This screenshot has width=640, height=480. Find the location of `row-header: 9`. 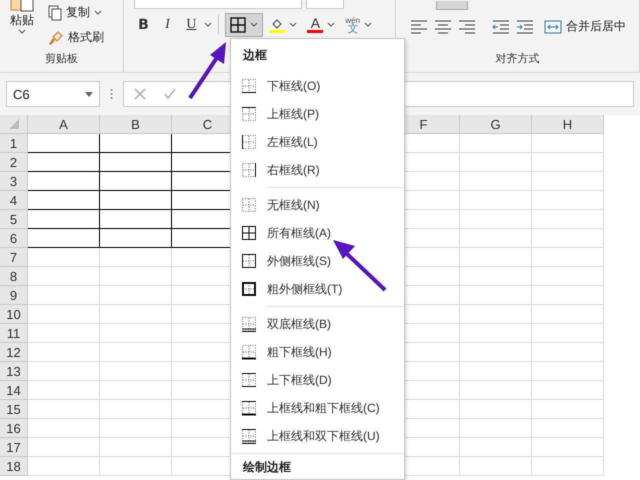

row-header: 9 is located at coordinates (14, 295).